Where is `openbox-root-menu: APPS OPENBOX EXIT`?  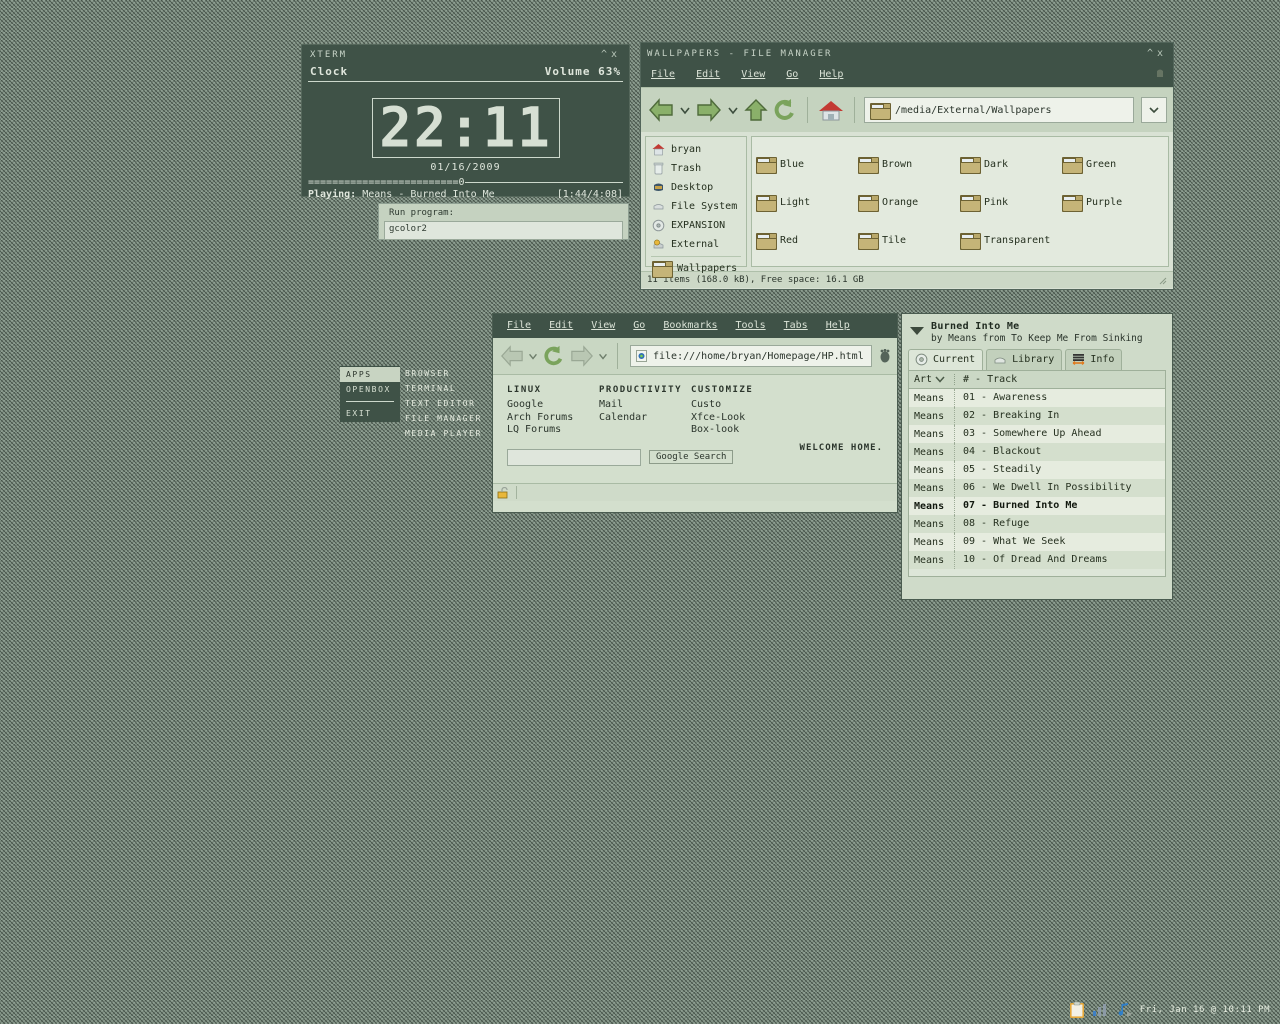
openbox-root-menu: APPS OPENBOX EXIT is located at coordinates (370, 394).